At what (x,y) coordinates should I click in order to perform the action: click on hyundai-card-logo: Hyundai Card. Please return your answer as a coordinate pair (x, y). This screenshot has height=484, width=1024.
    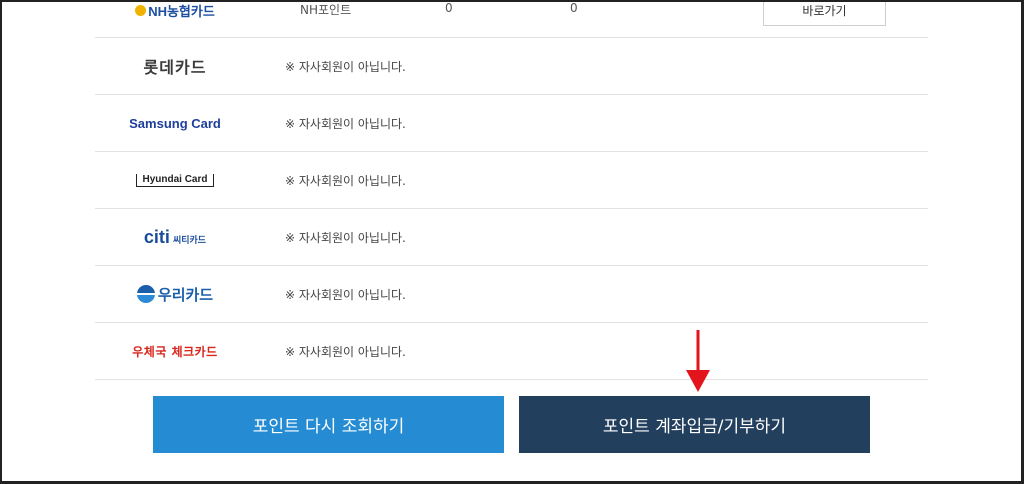
    Looking at the image, I should click on (175, 180).